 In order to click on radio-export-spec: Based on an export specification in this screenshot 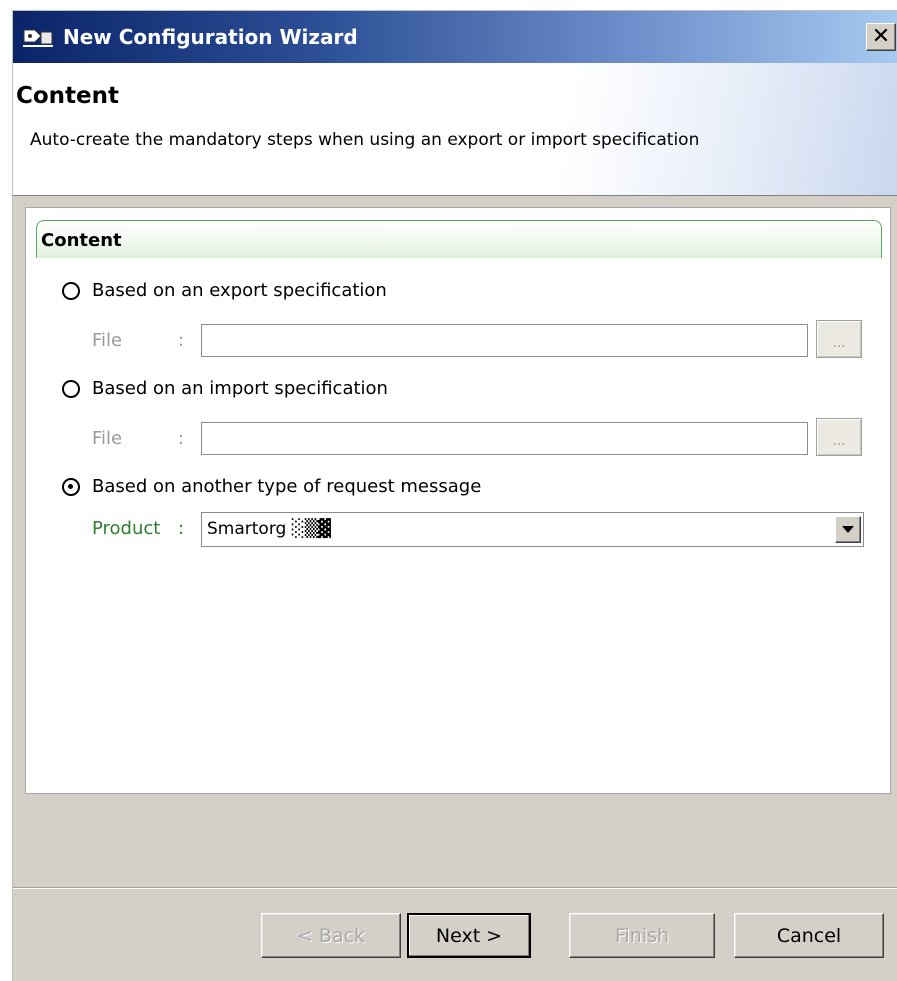, I will do `click(224, 290)`.